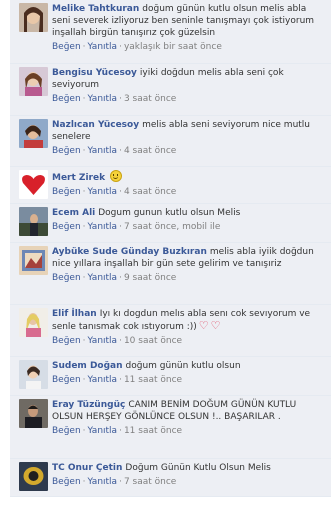 This screenshot has width=333, height=522. What do you see at coordinates (189, 99) in the screenshot?
I see `comment-meta: Beğen · Yanıtla · 3 saat önce` at bounding box center [189, 99].